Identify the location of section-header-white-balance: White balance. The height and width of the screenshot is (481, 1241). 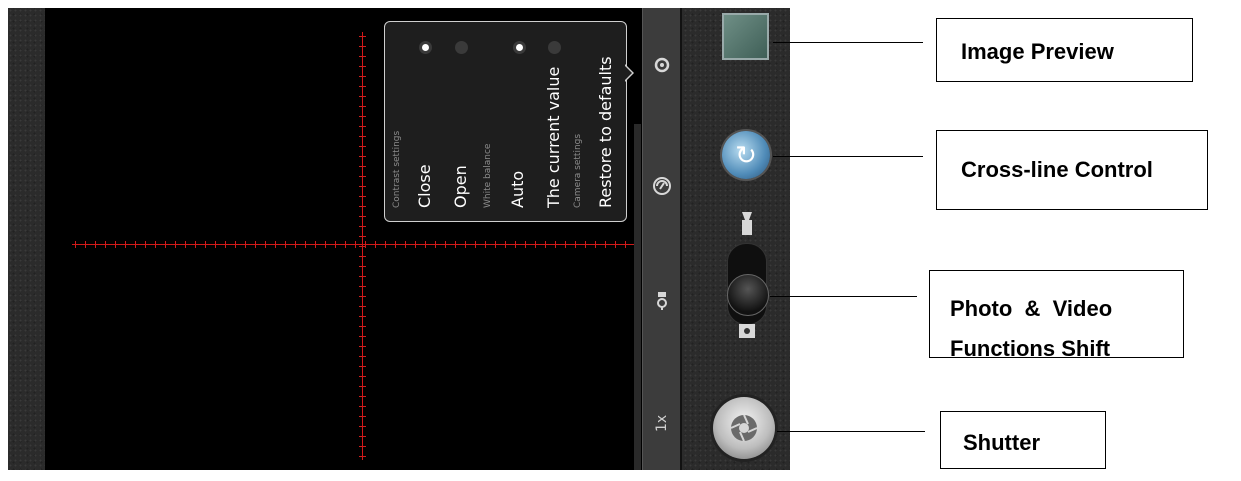
(488, 175).